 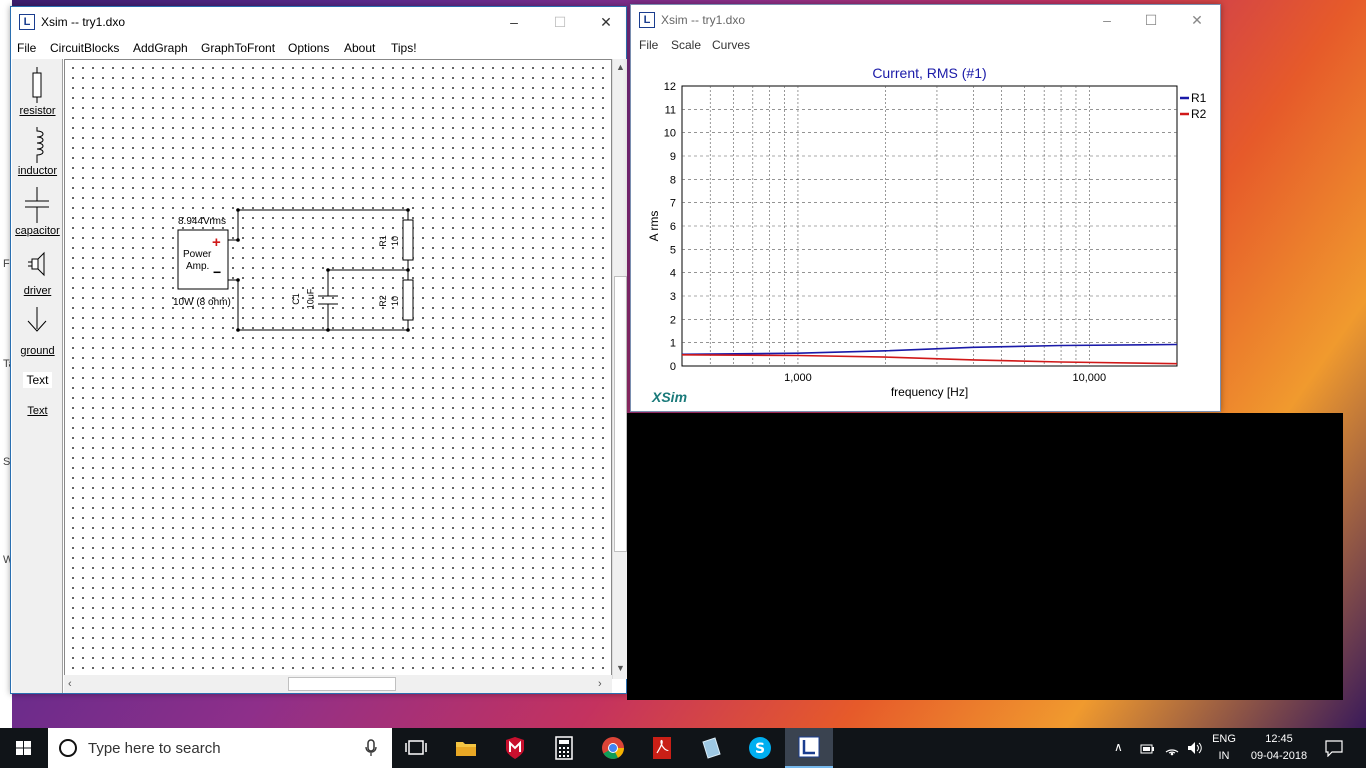 What do you see at coordinates (310, 299) in the screenshot?
I see `c1-value-label: 10uF` at bounding box center [310, 299].